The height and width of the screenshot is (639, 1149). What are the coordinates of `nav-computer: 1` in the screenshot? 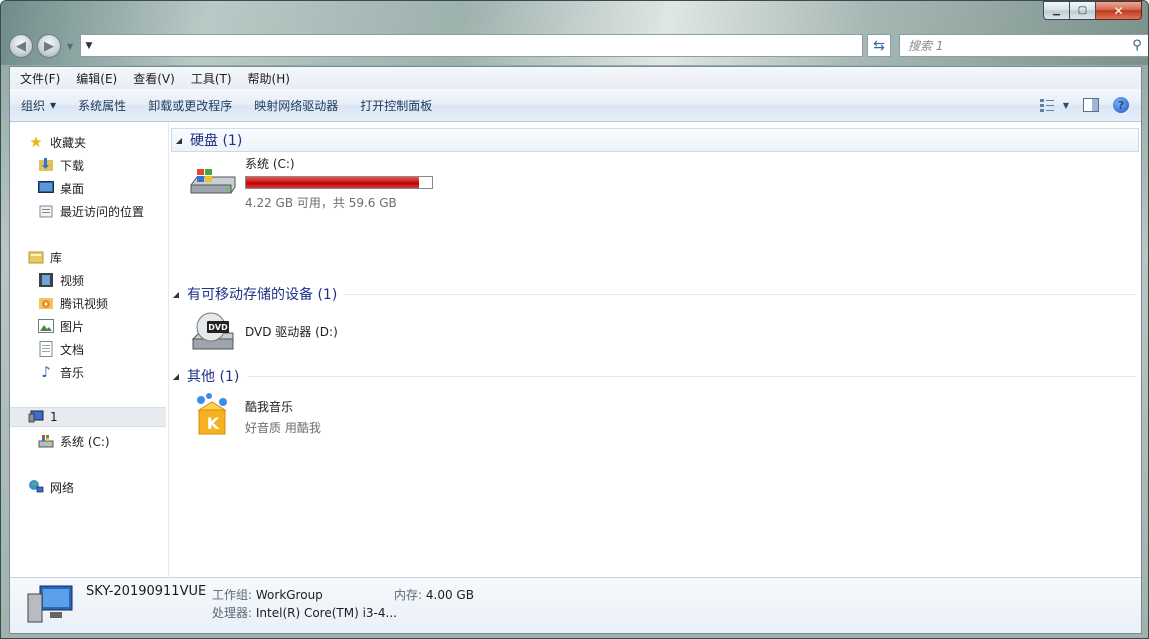 It's located at (88, 417).